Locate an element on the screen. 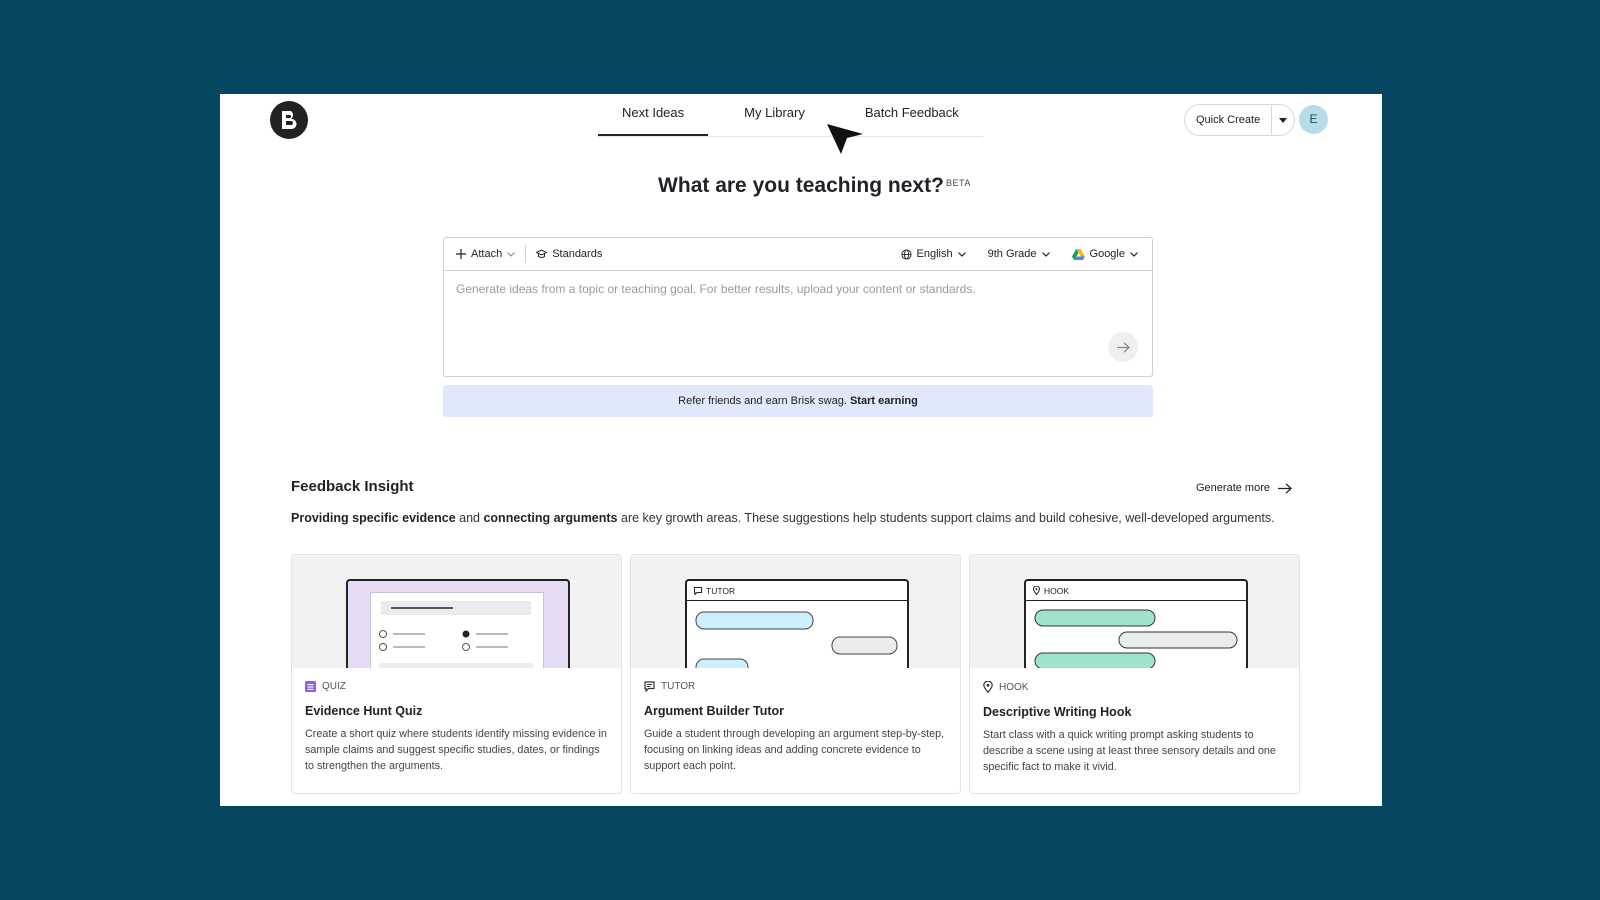 The width and height of the screenshot is (1600, 900). main-nav: Next Ideas My Library Batch Feedback is located at coordinates (790, 115).